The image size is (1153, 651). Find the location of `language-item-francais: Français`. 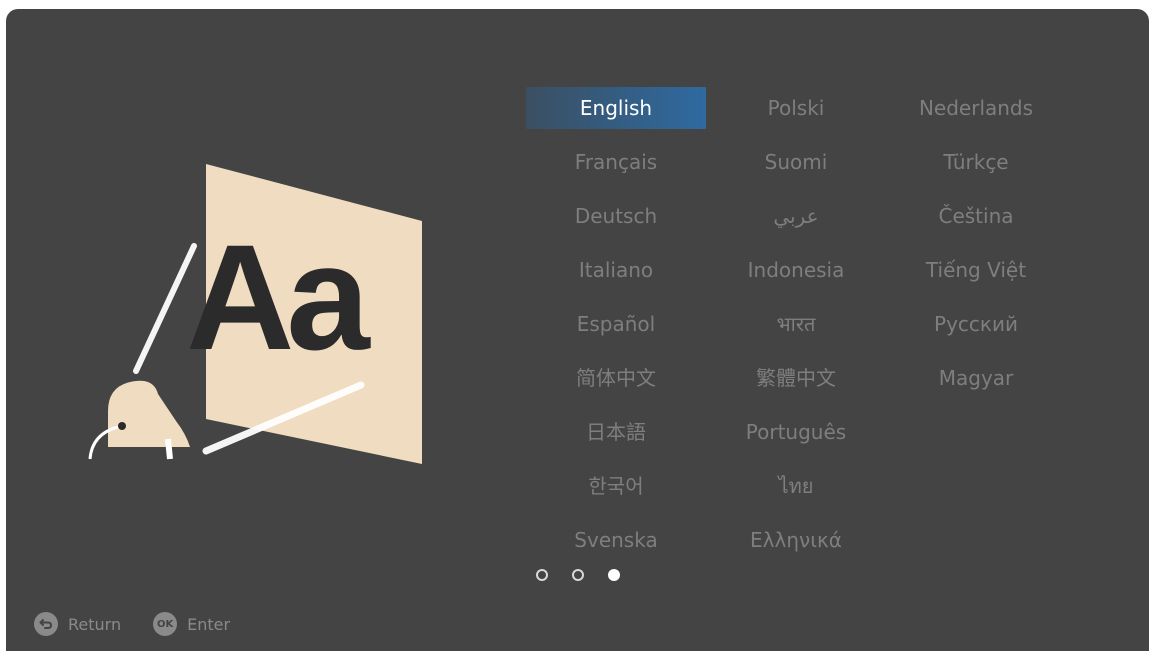

language-item-francais: Français is located at coordinates (616, 162).